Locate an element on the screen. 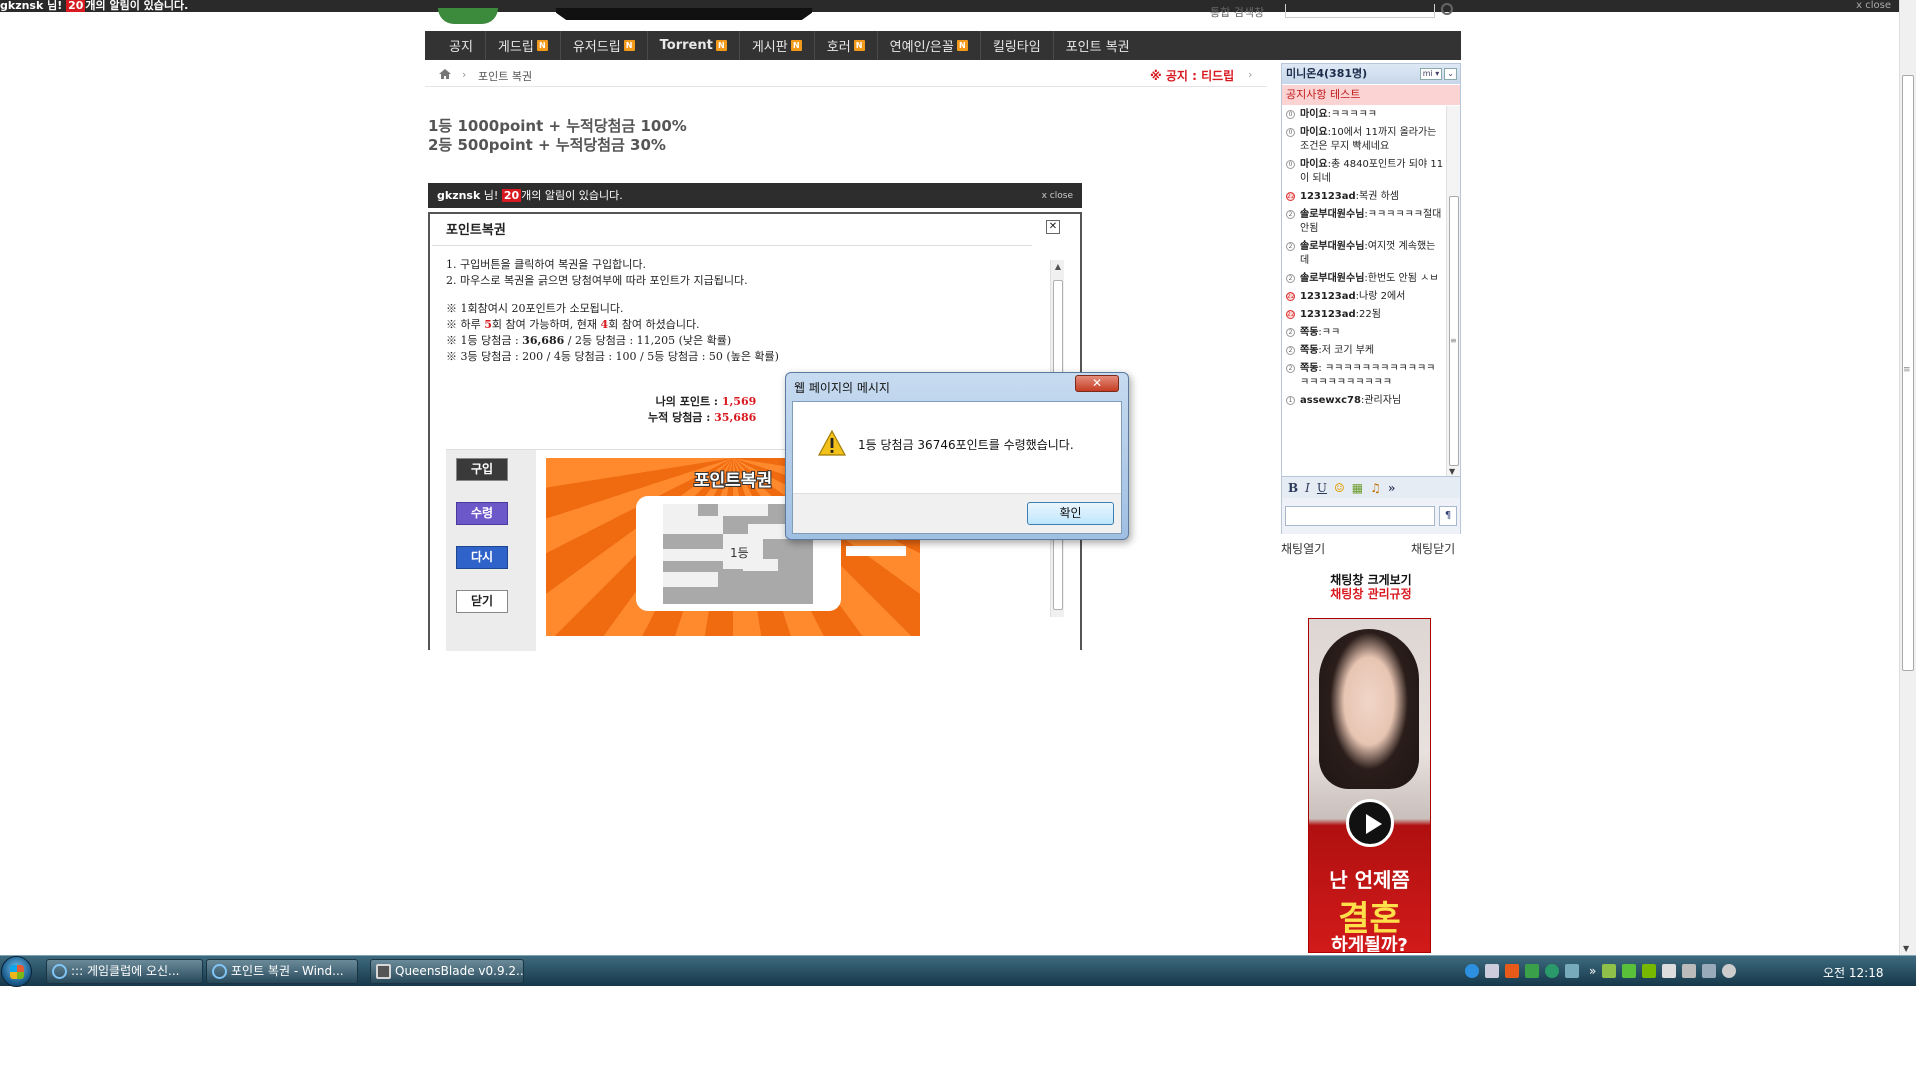 The height and width of the screenshot is (1080, 1920). nav-item-game-drip: 게드립 N is located at coordinates (523, 45).